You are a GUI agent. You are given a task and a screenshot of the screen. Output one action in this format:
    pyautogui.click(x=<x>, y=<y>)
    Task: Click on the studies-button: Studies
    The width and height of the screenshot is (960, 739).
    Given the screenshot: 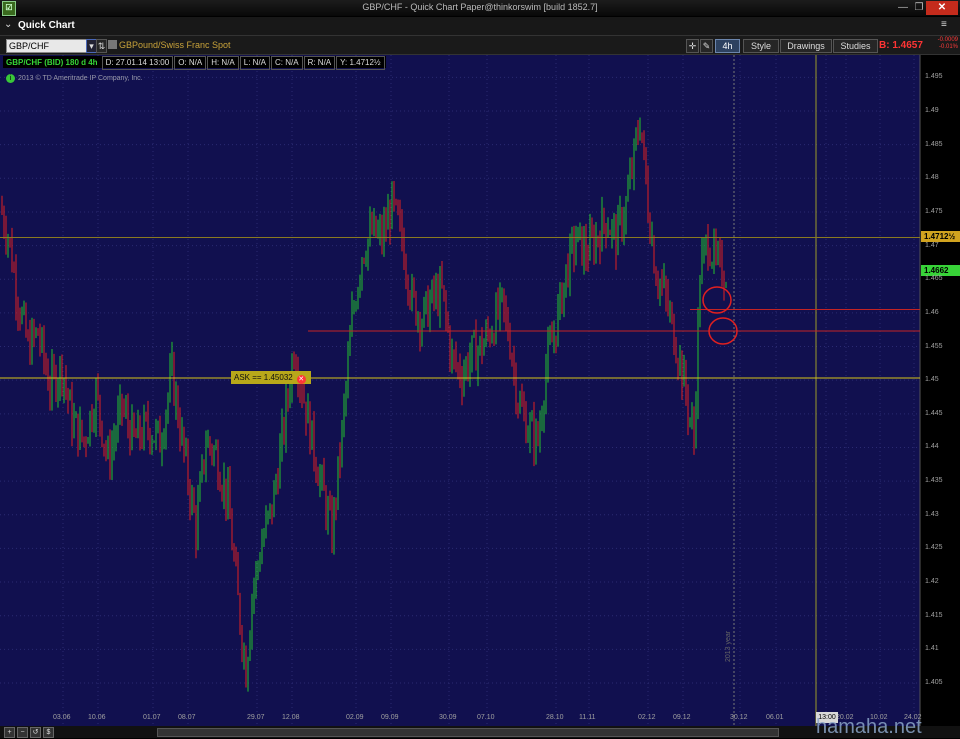 What is the action you would take?
    pyautogui.click(x=855, y=46)
    